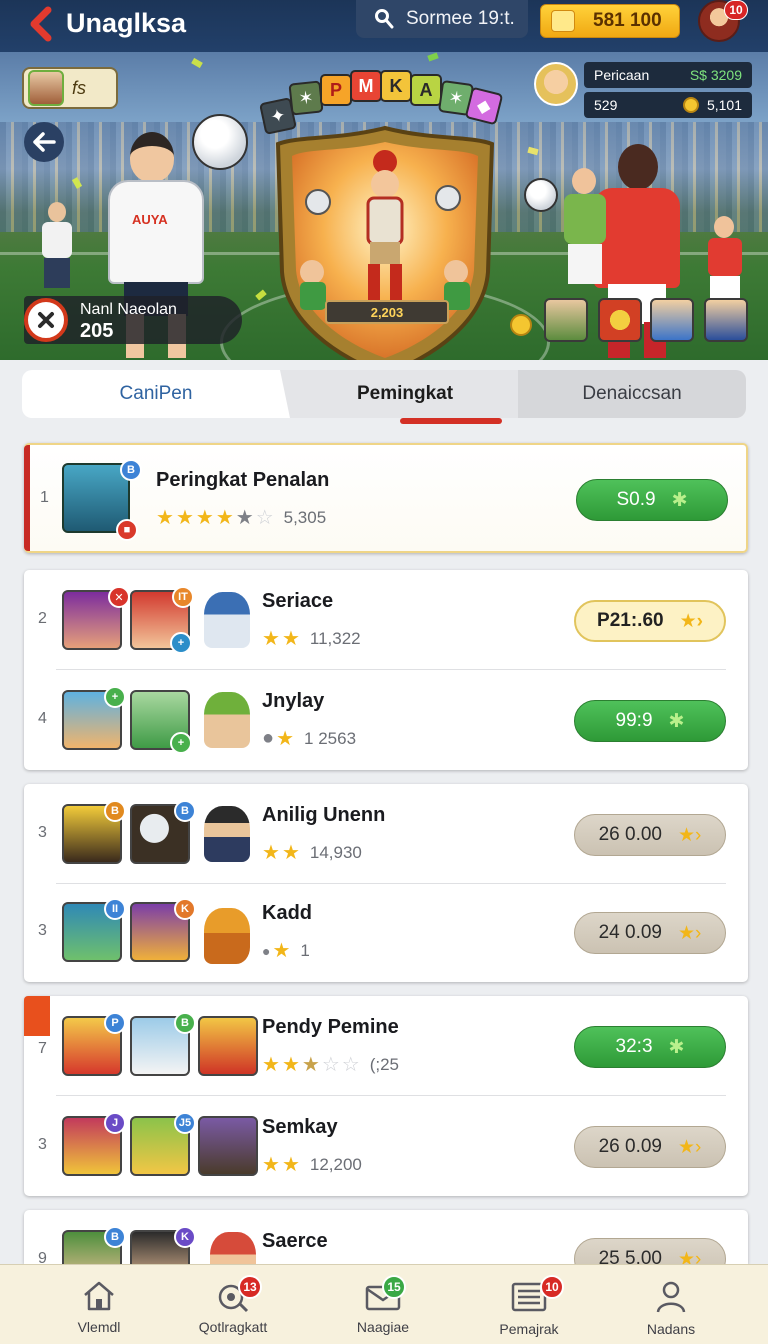 The height and width of the screenshot is (1344, 768). Describe the element at coordinates (632, 394) in the screenshot. I see `tab-other: Denaiccsan` at that location.